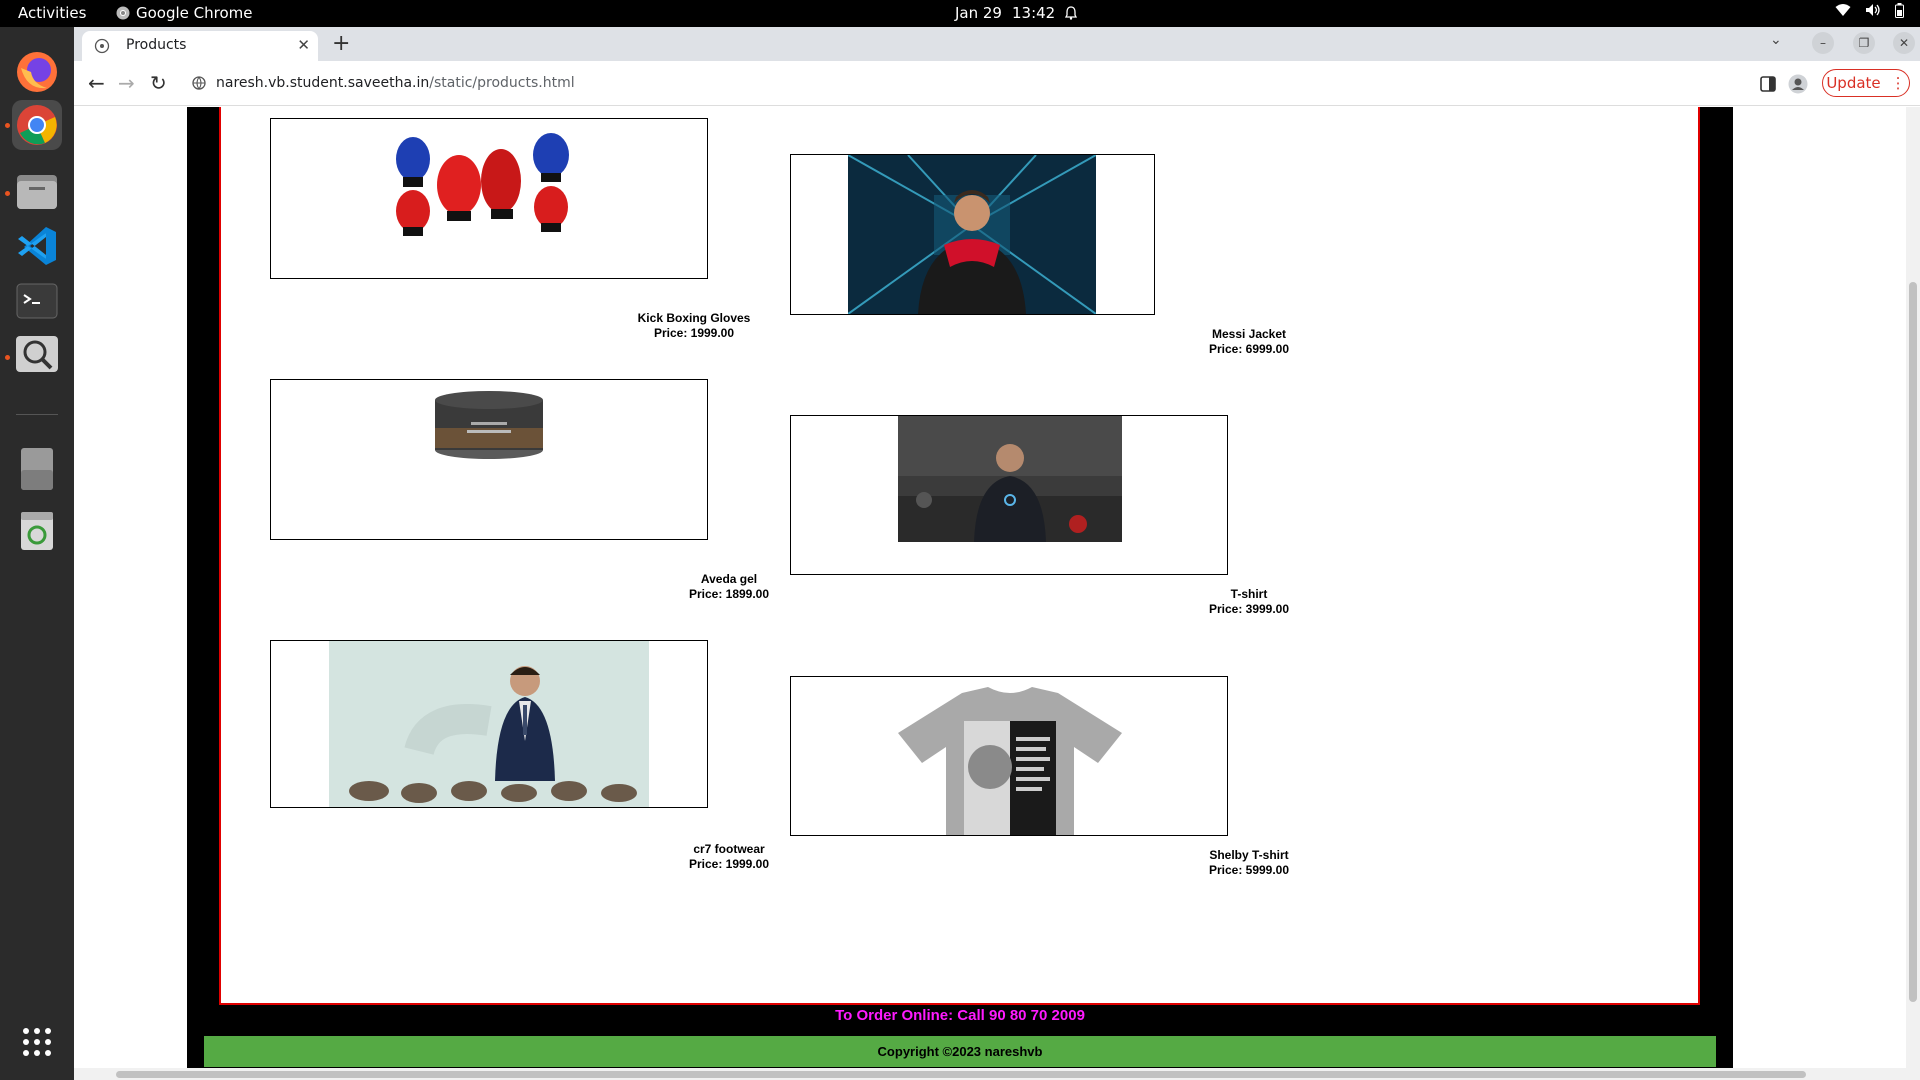 The width and height of the screenshot is (1920, 1080). What do you see at coordinates (729, 594) in the screenshot?
I see `product-price: Price: 1899.00` at bounding box center [729, 594].